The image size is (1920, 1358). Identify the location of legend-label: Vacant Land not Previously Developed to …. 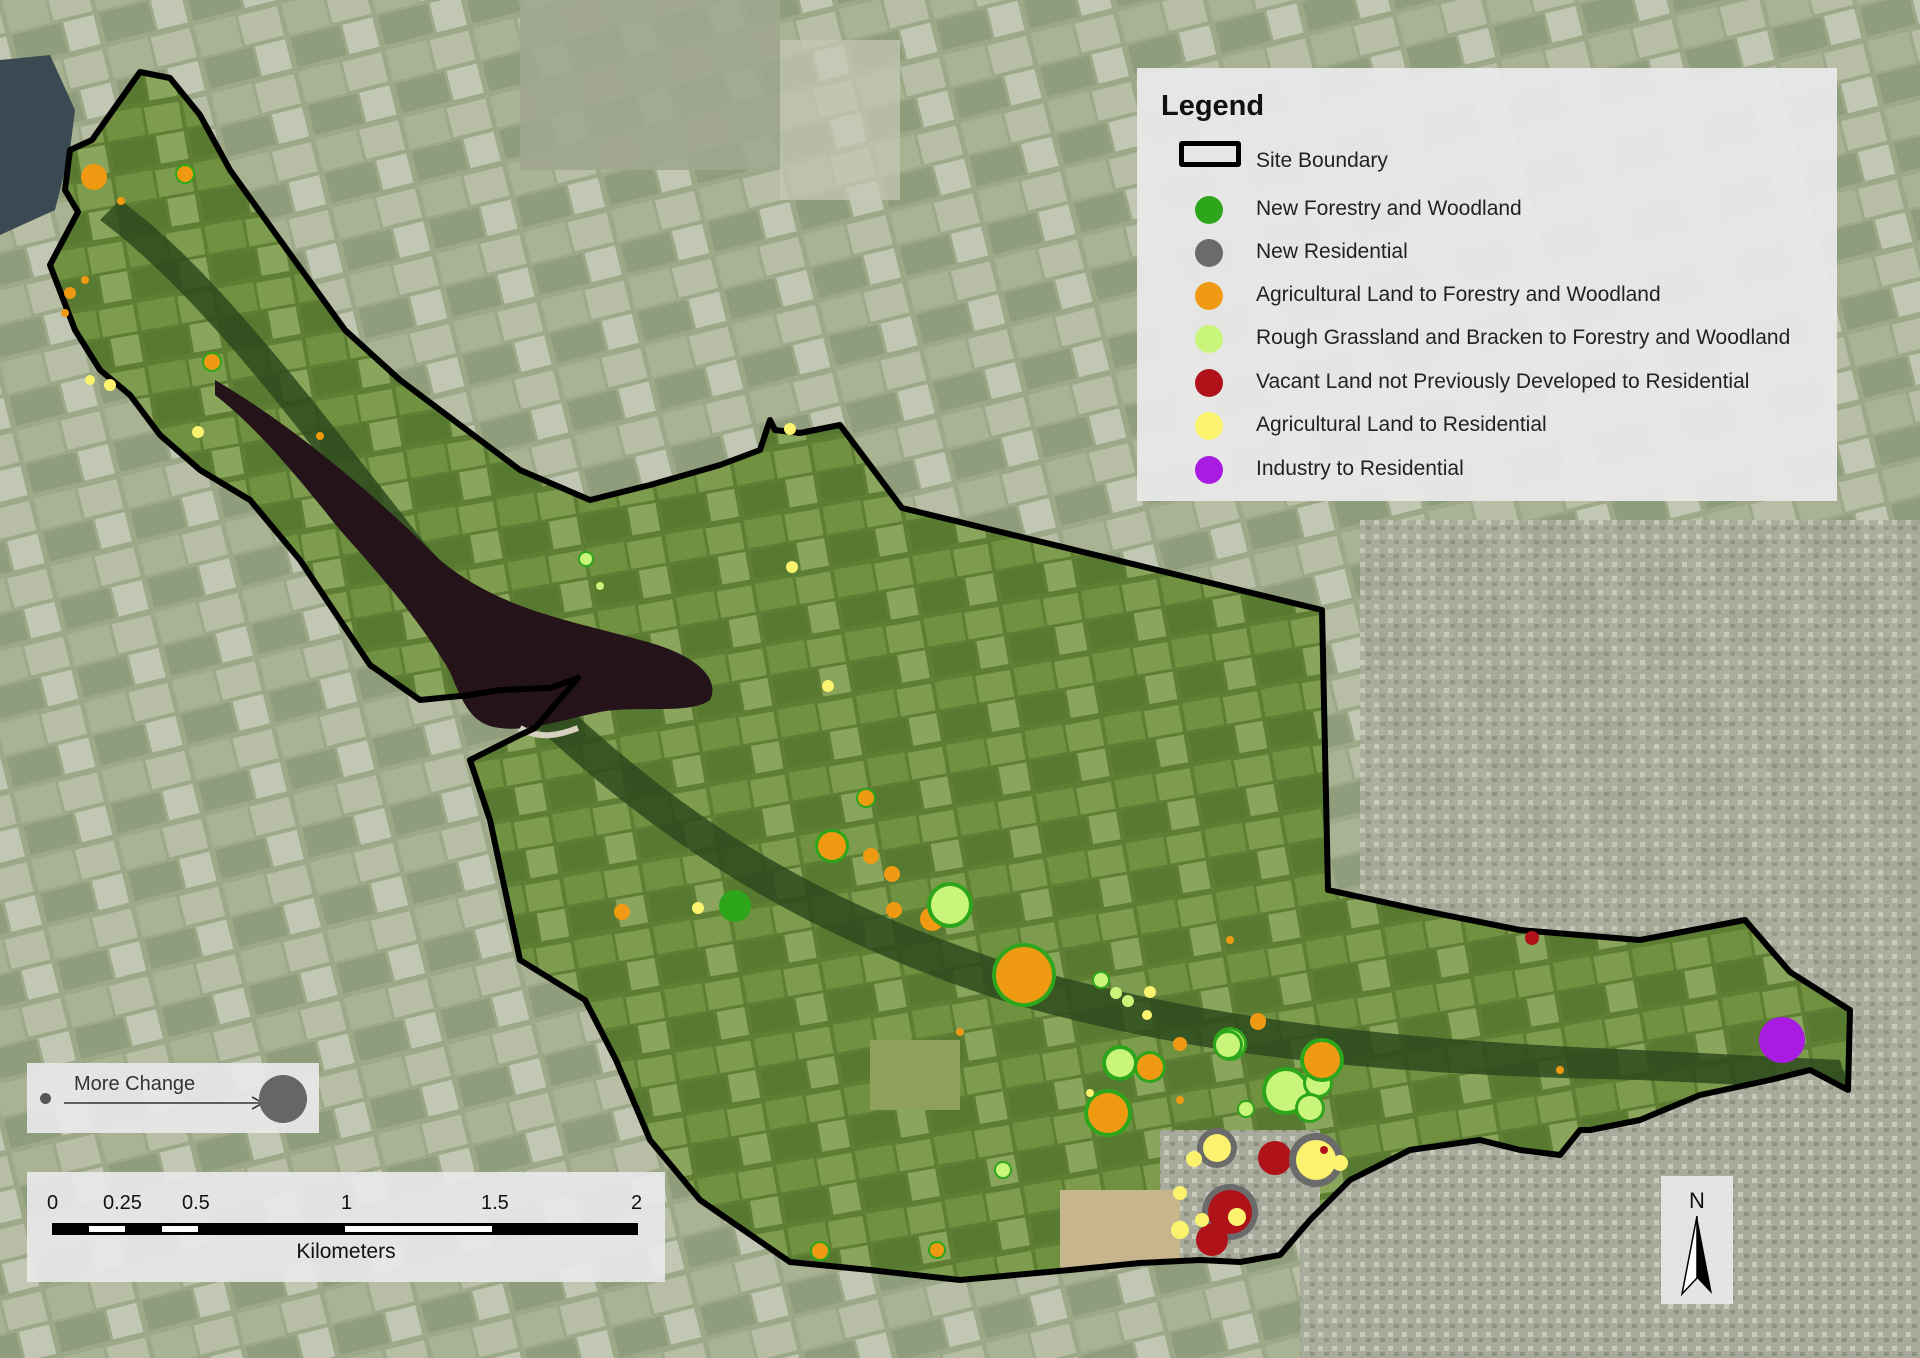
(1503, 381).